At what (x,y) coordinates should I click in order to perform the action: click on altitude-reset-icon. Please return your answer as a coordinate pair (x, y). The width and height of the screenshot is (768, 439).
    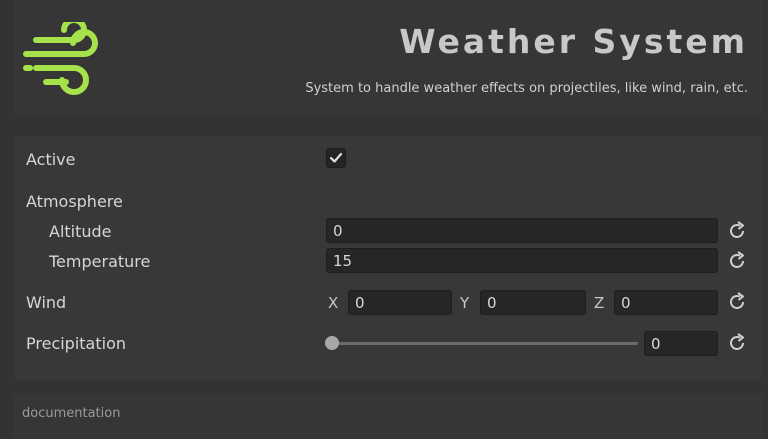
    Looking at the image, I should click on (737, 231).